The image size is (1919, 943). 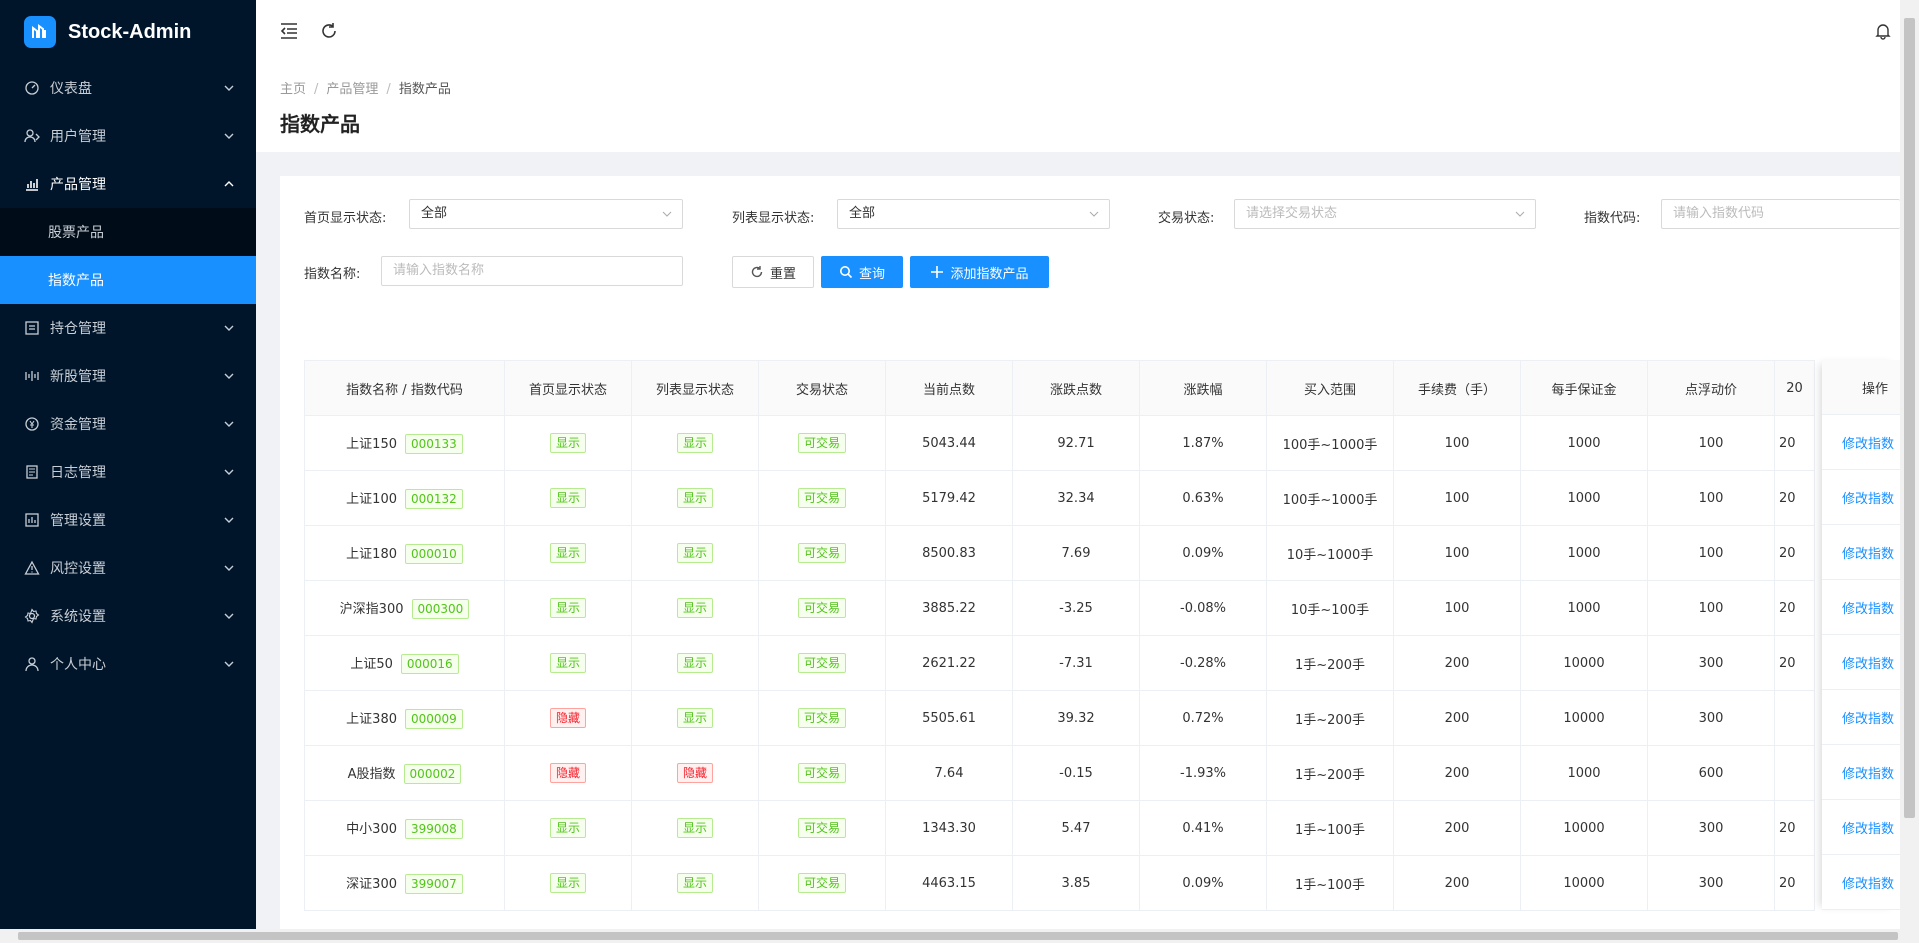 I want to click on home-status-select: 全部, so click(x=546, y=214).